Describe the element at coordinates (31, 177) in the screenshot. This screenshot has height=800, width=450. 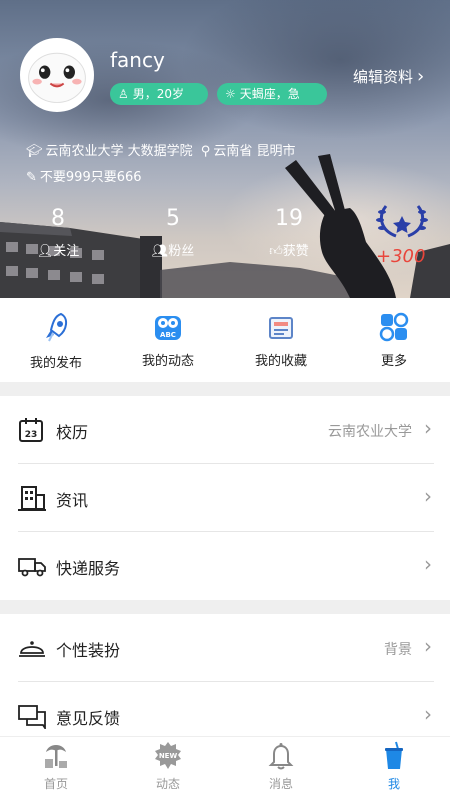
I see `edit-note-icon: ✎` at that location.